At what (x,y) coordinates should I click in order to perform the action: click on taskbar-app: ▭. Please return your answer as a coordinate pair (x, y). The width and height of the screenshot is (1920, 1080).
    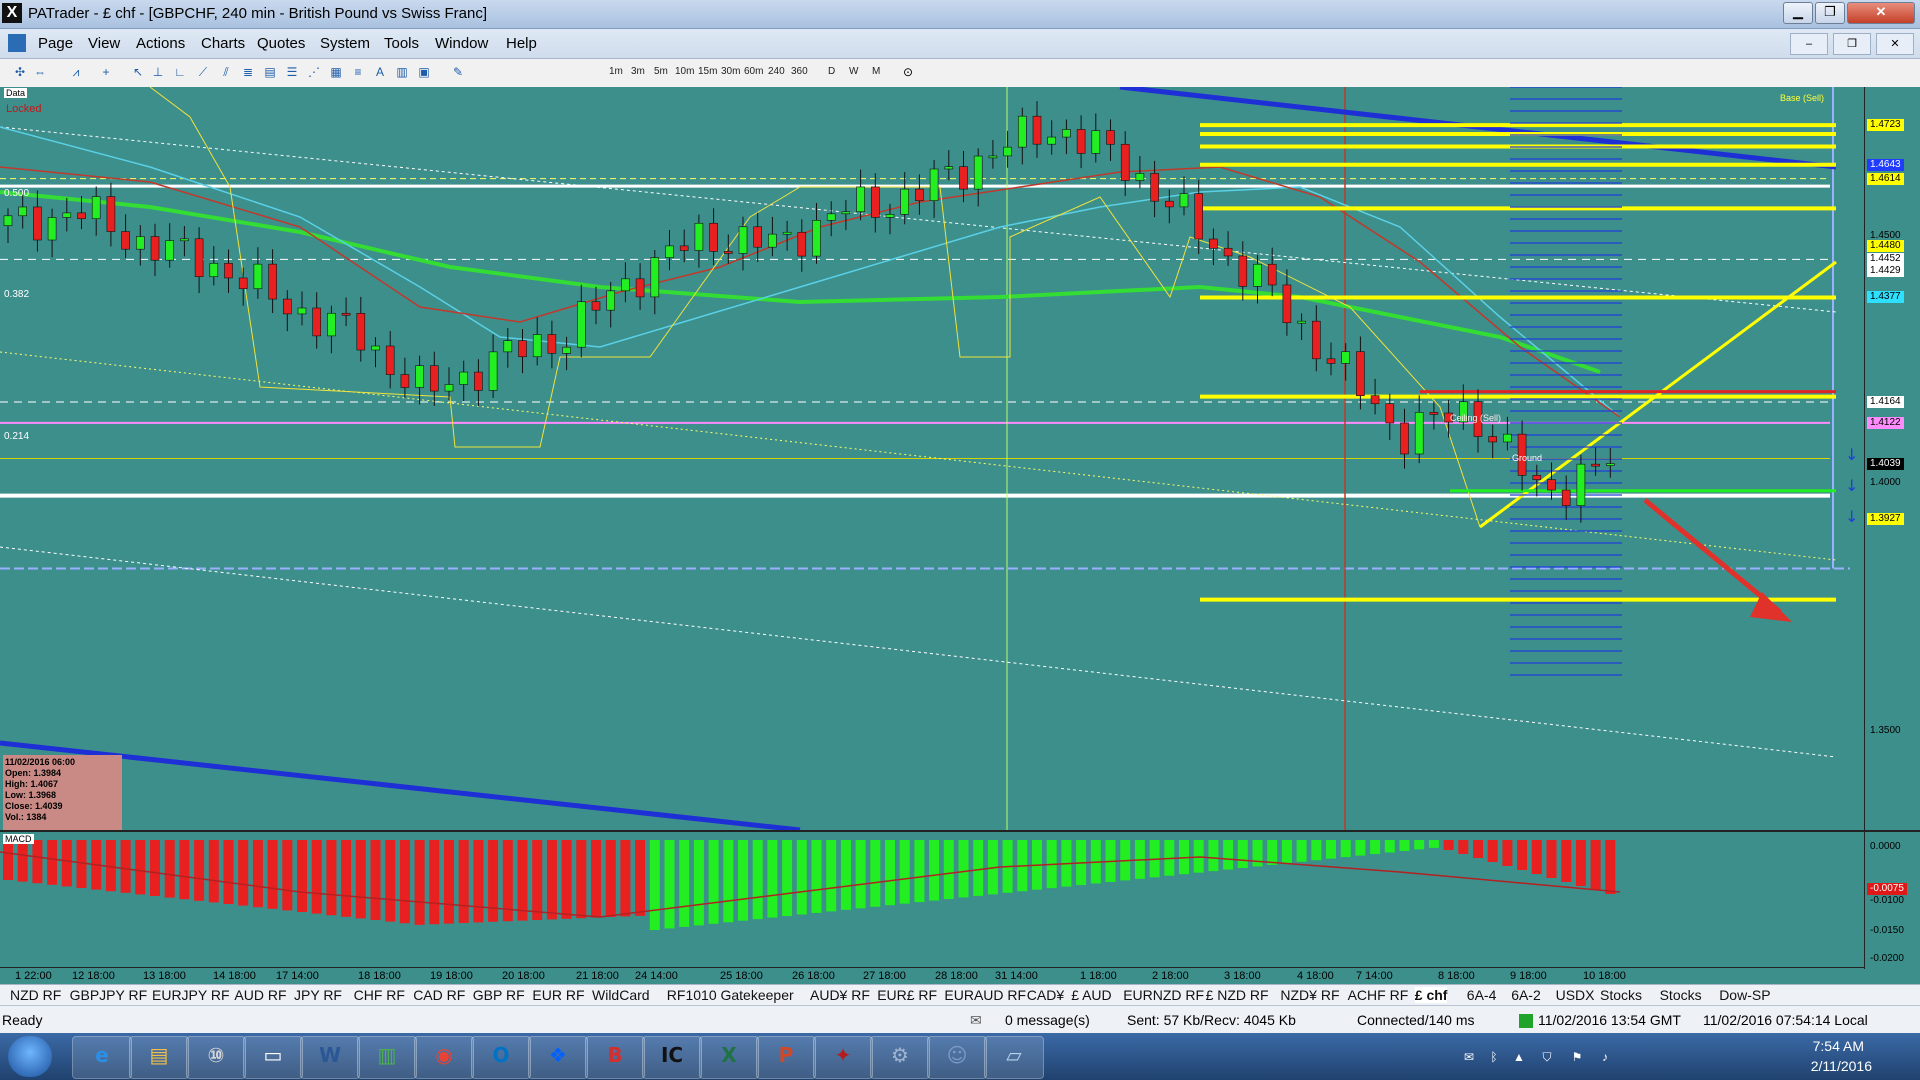
    Looking at the image, I should click on (273, 1057).